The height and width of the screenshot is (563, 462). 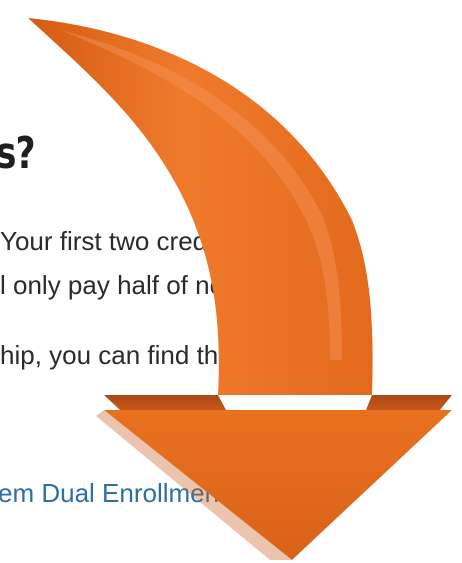 What do you see at coordinates (169, 493) in the screenshot?
I see `dual-enrollment-webpage-link: em Dual Enrollment webpage` at bounding box center [169, 493].